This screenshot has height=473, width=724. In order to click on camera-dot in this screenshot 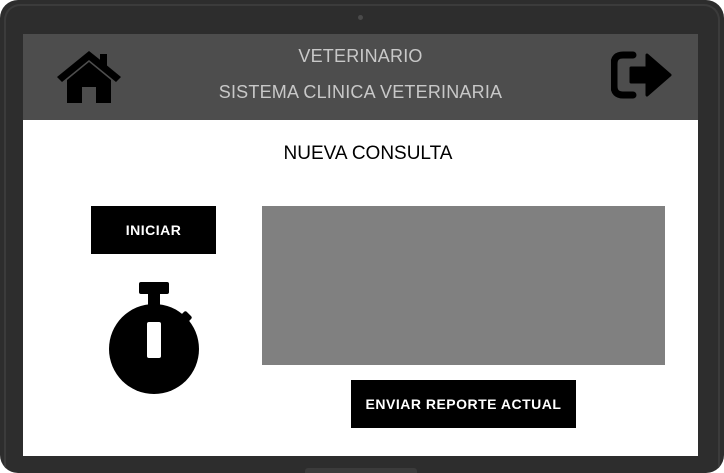, I will do `click(360, 17)`.